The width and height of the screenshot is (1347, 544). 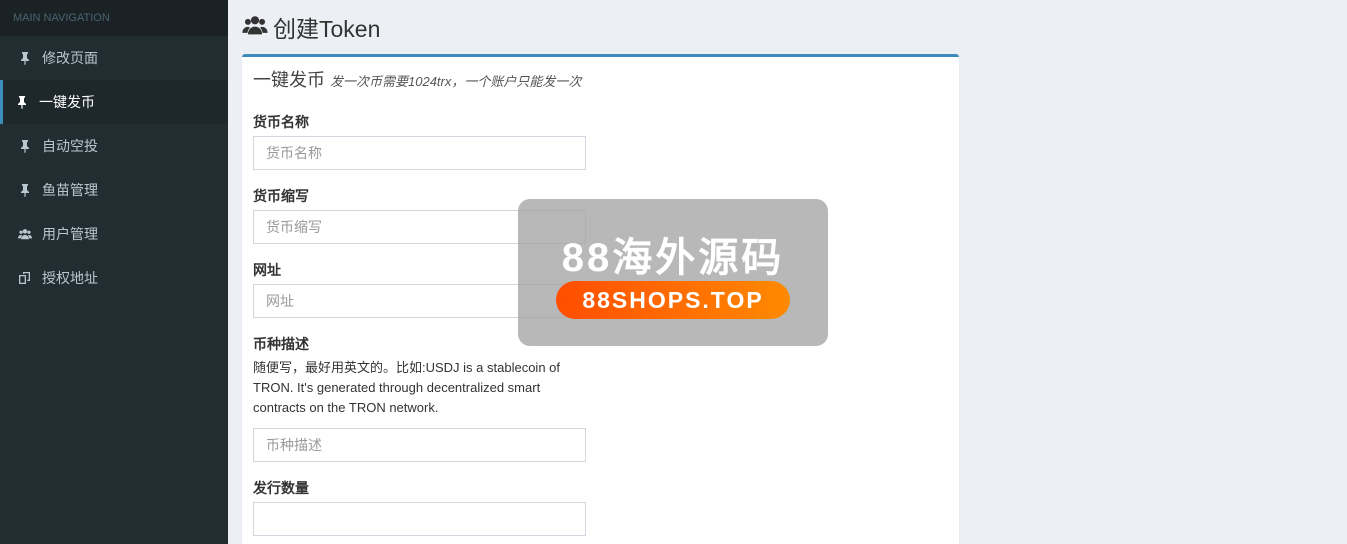 What do you see at coordinates (114, 278) in the screenshot?
I see `sidebar-item-authorized-addresses: 授权地址` at bounding box center [114, 278].